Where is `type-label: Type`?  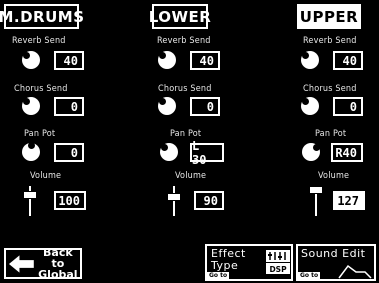
type-label: Type is located at coordinates (225, 265).